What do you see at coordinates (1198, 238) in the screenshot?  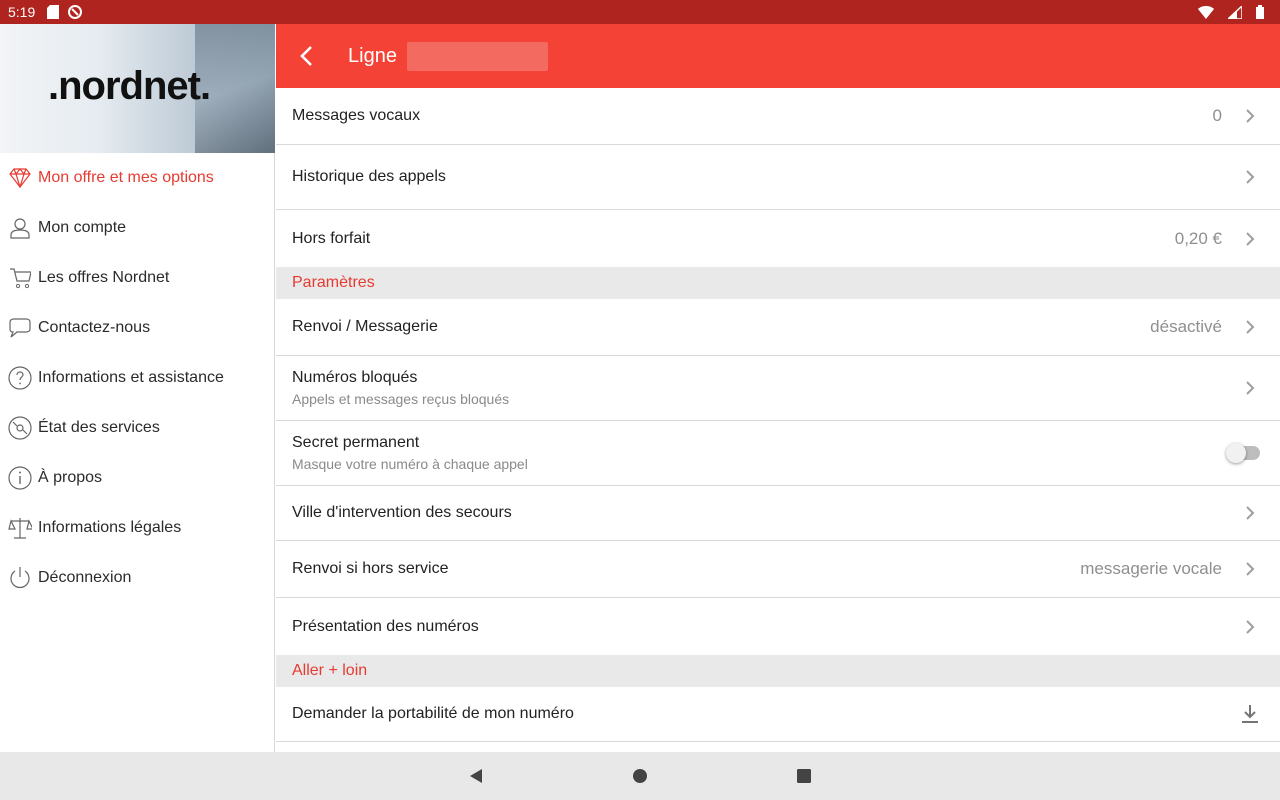 I see `row-value: 0,20 €` at bounding box center [1198, 238].